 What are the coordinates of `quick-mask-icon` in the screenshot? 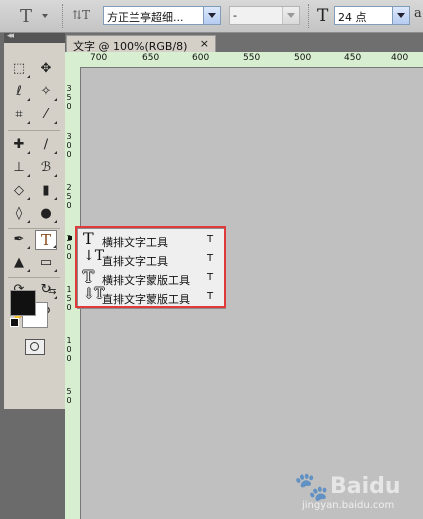 It's located at (35, 347).